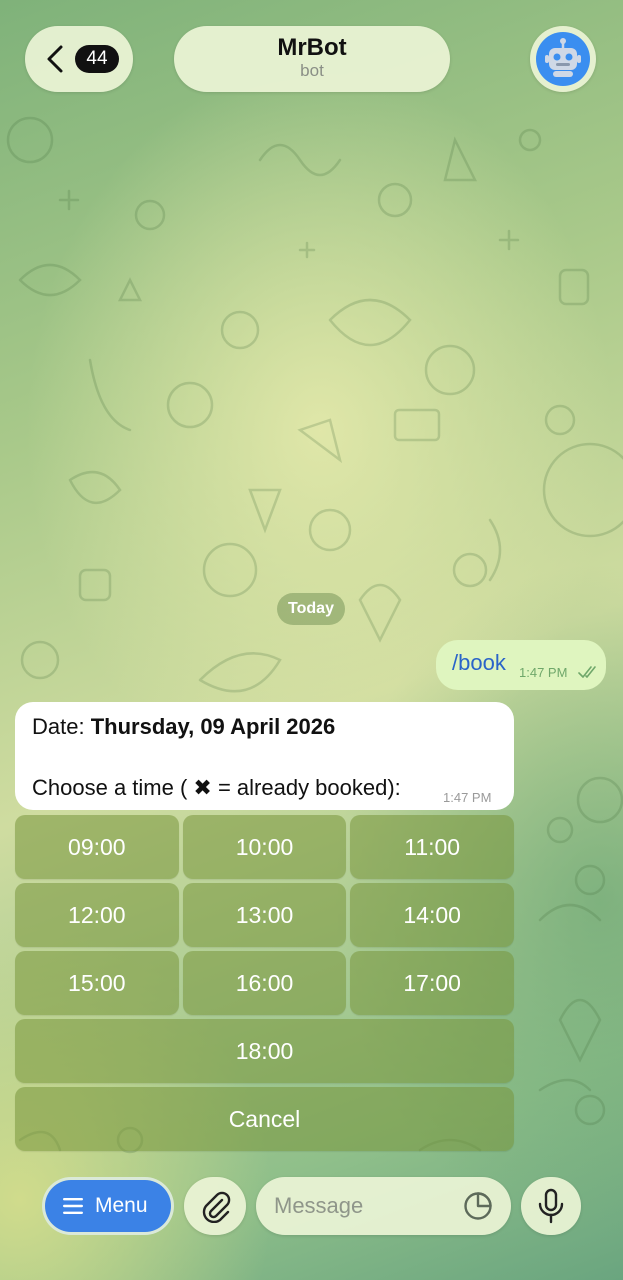 This screenshot has width=623, height=1280. I want to click on time-slot-button-18-00: 18:00, so click(264, 1051).